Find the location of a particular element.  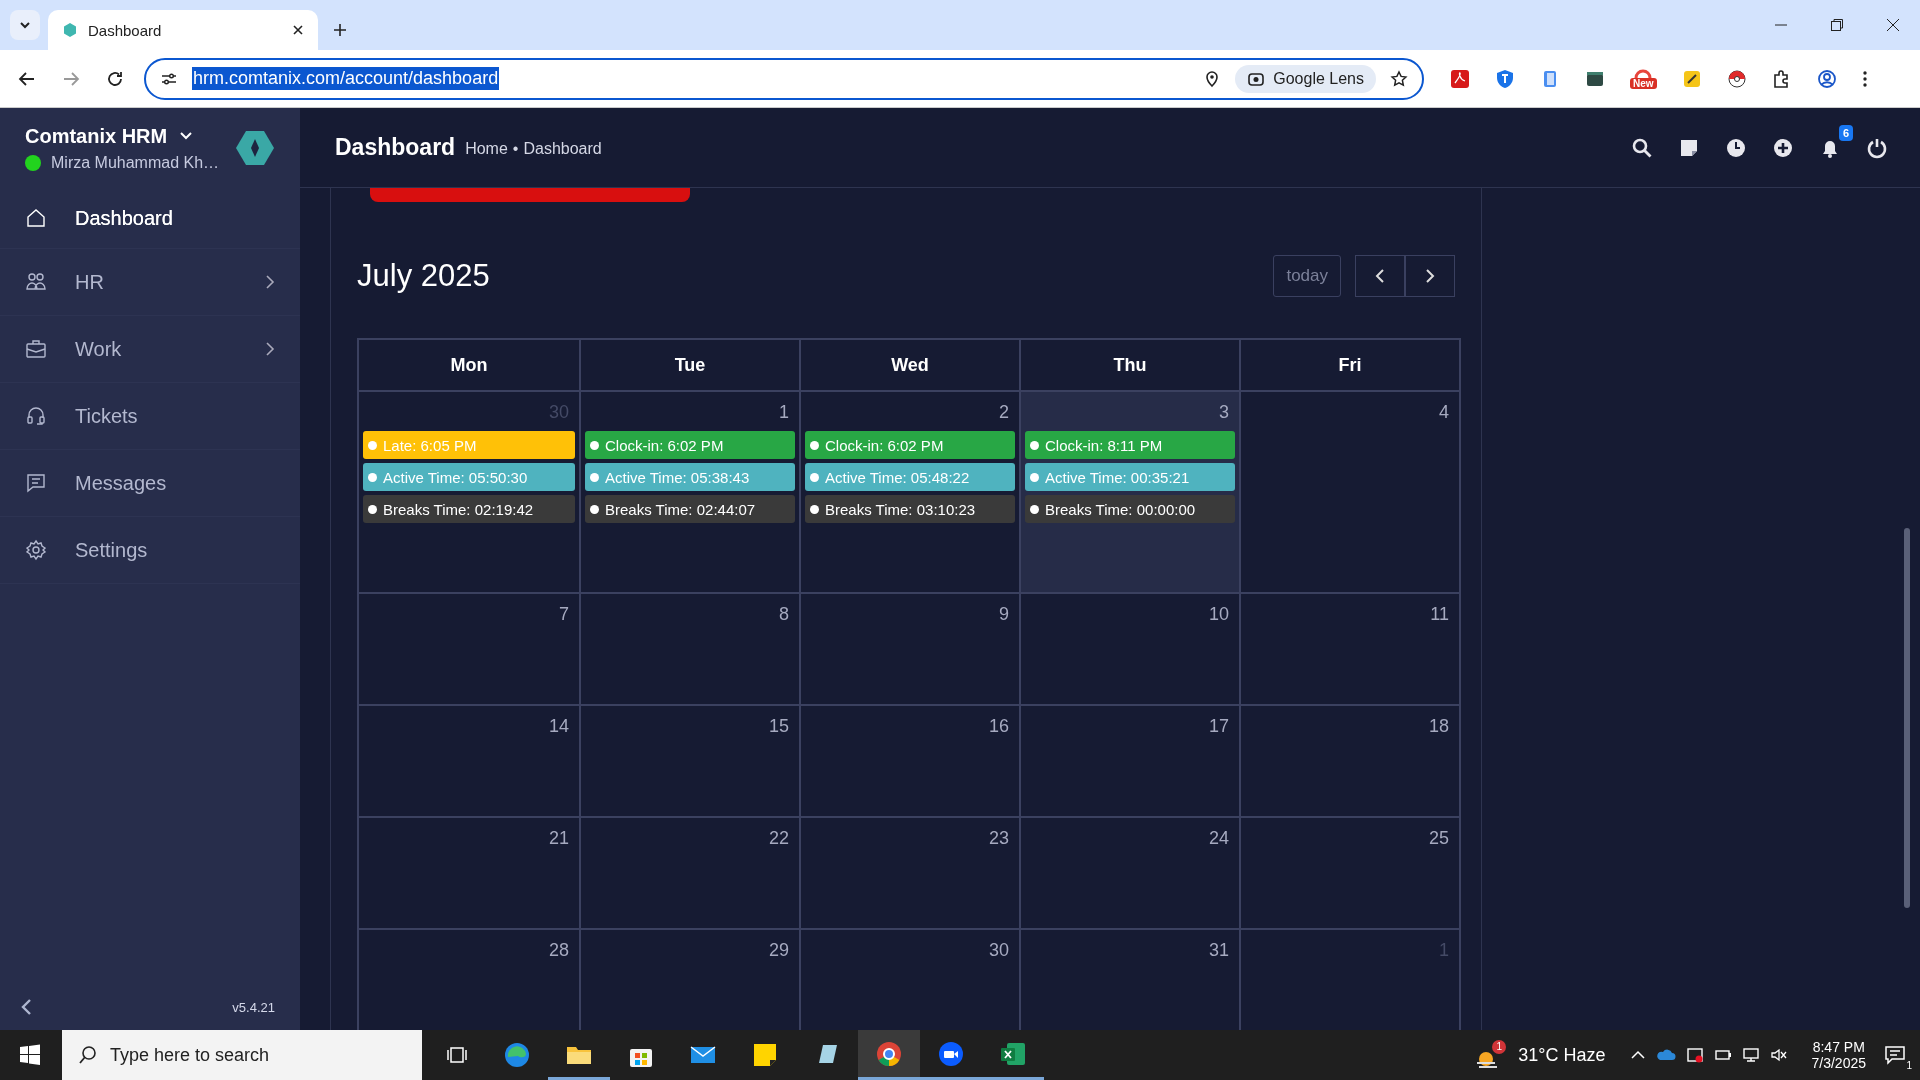

security-icon is located at coordinates (1694, 1055).